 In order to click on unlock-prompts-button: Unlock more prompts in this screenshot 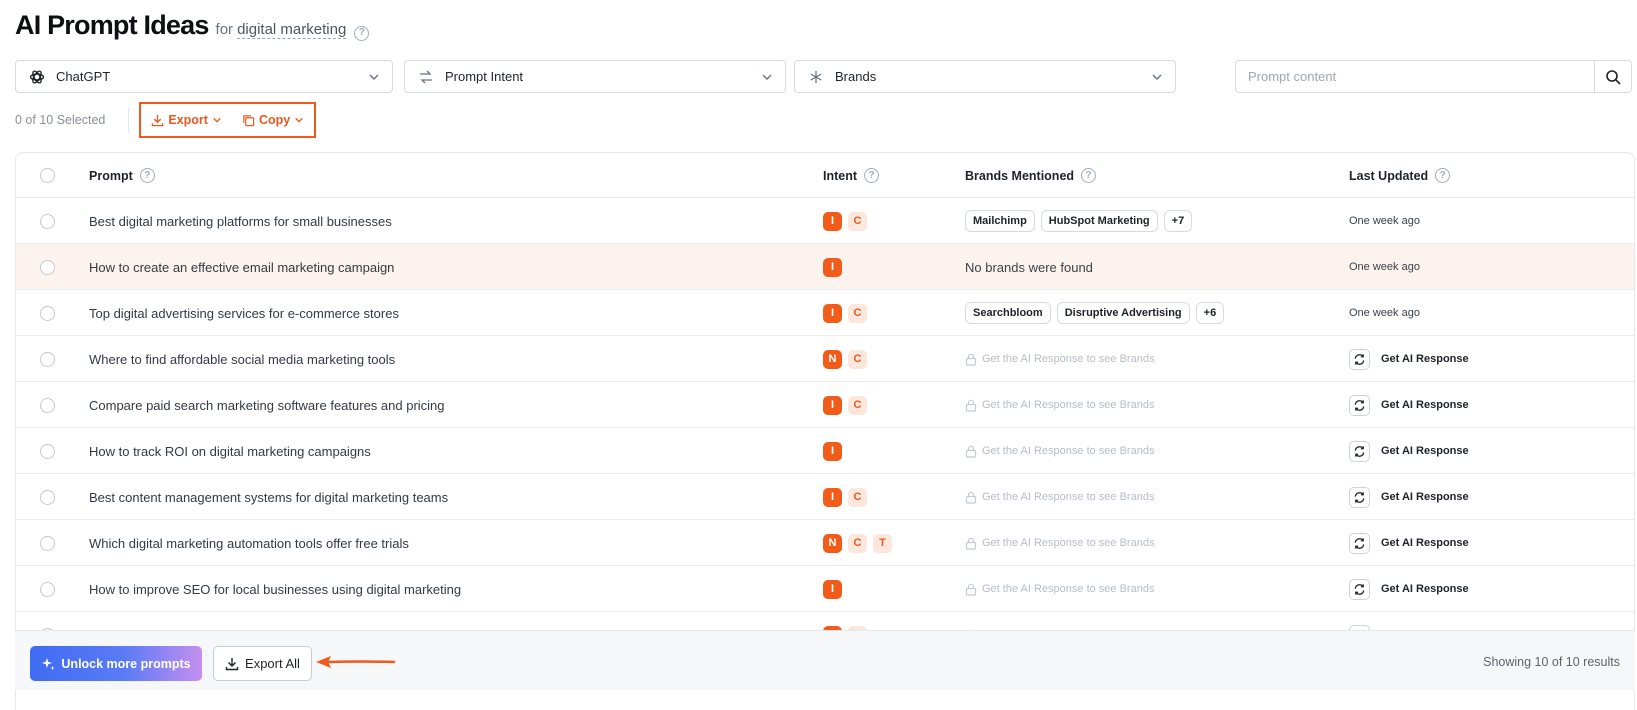, I will do `click(116, 663)`.